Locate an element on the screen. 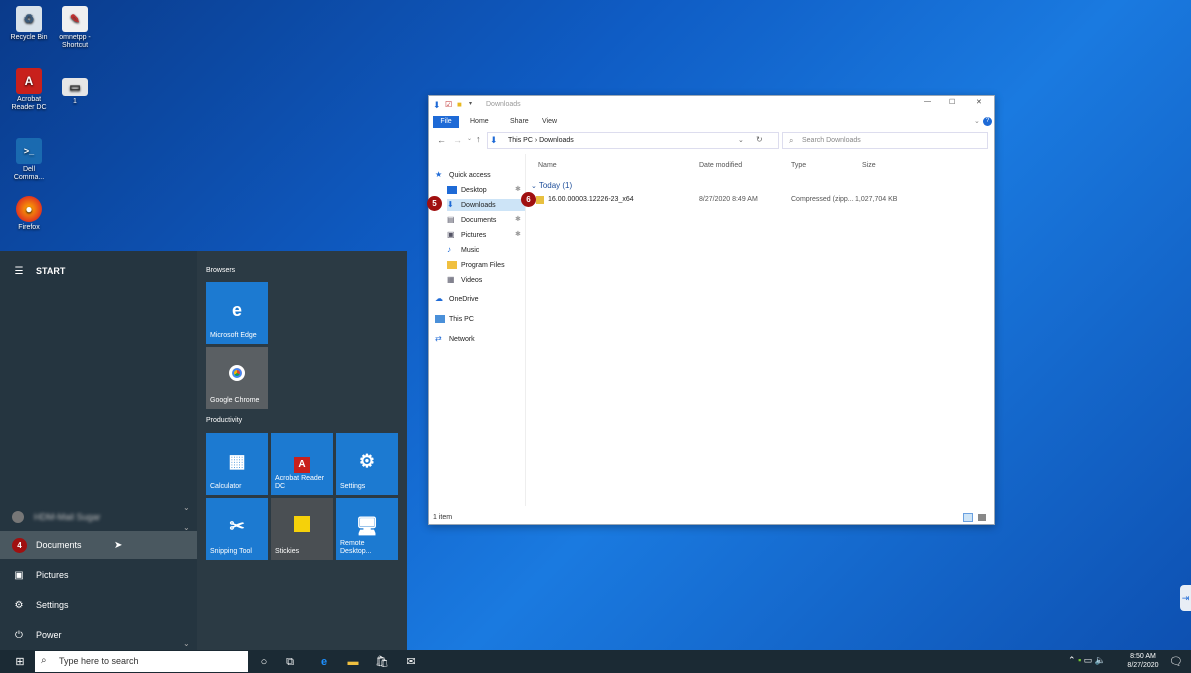 The height and width of the screenshot is (673, 1191). tile-calculator: ▦ Calculator is located at coordinates (237, 464).